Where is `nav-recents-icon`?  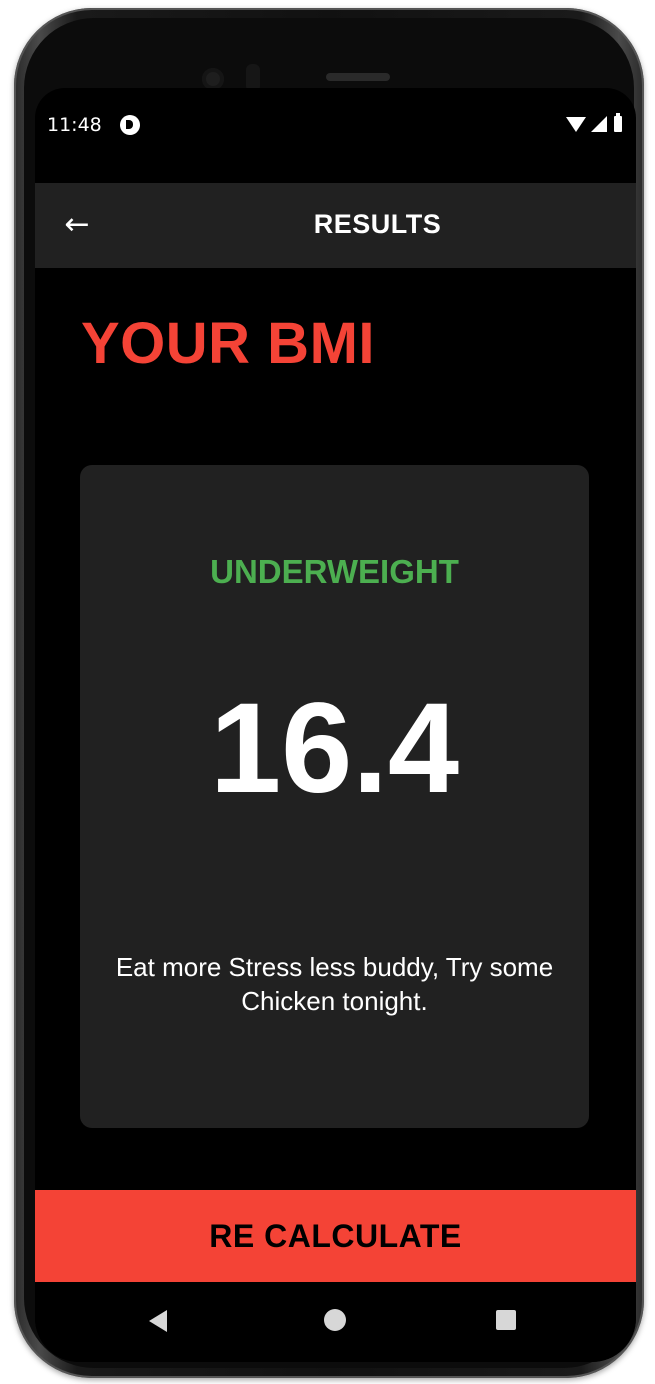 nav-recents-icon is located at coordinates (506, 1320).